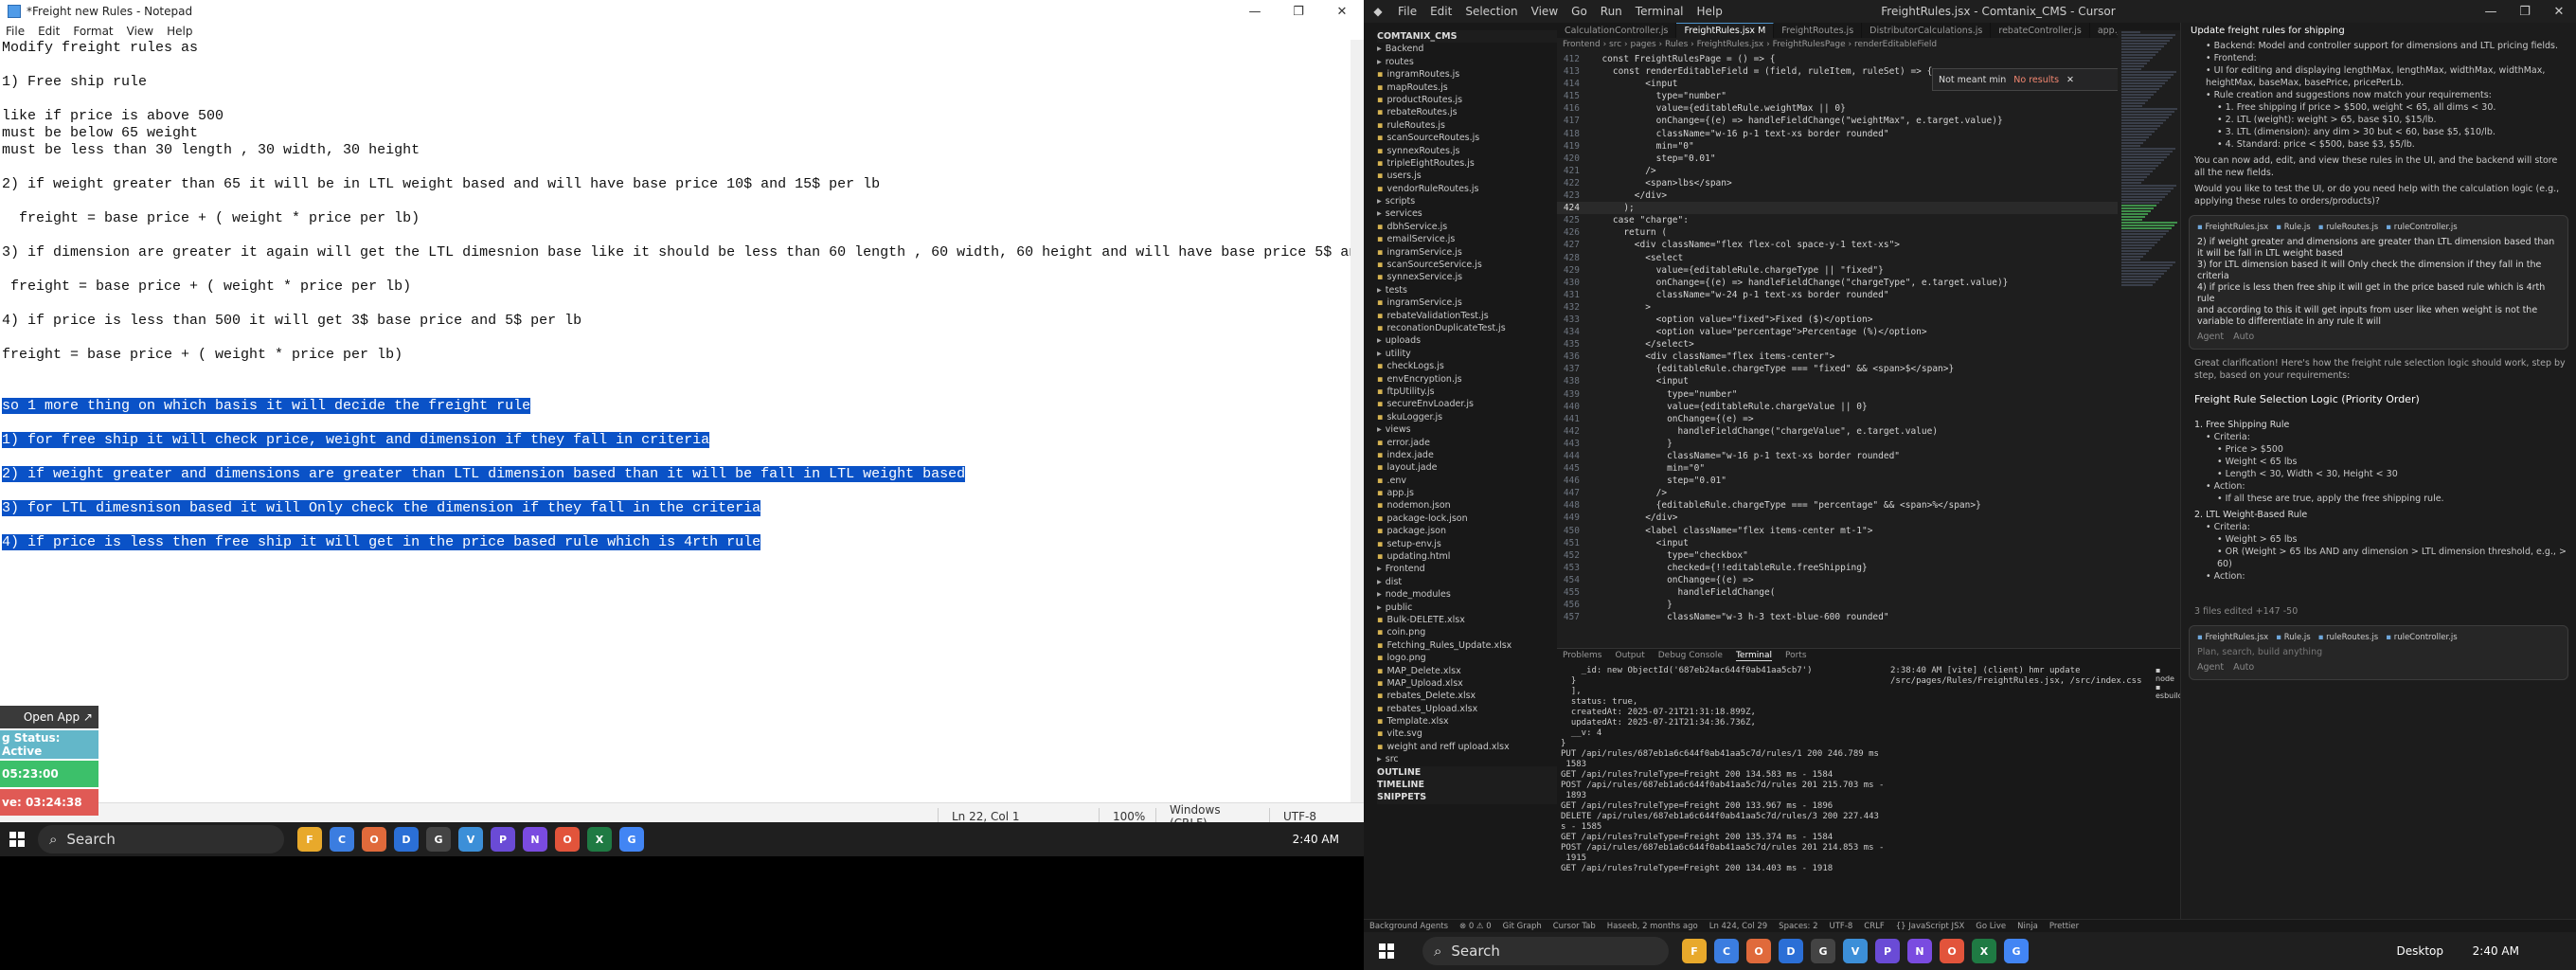 The height and width of the screenshot is (970, 2576). I want to click on explorer-file: users.js, so click(1467, 176).